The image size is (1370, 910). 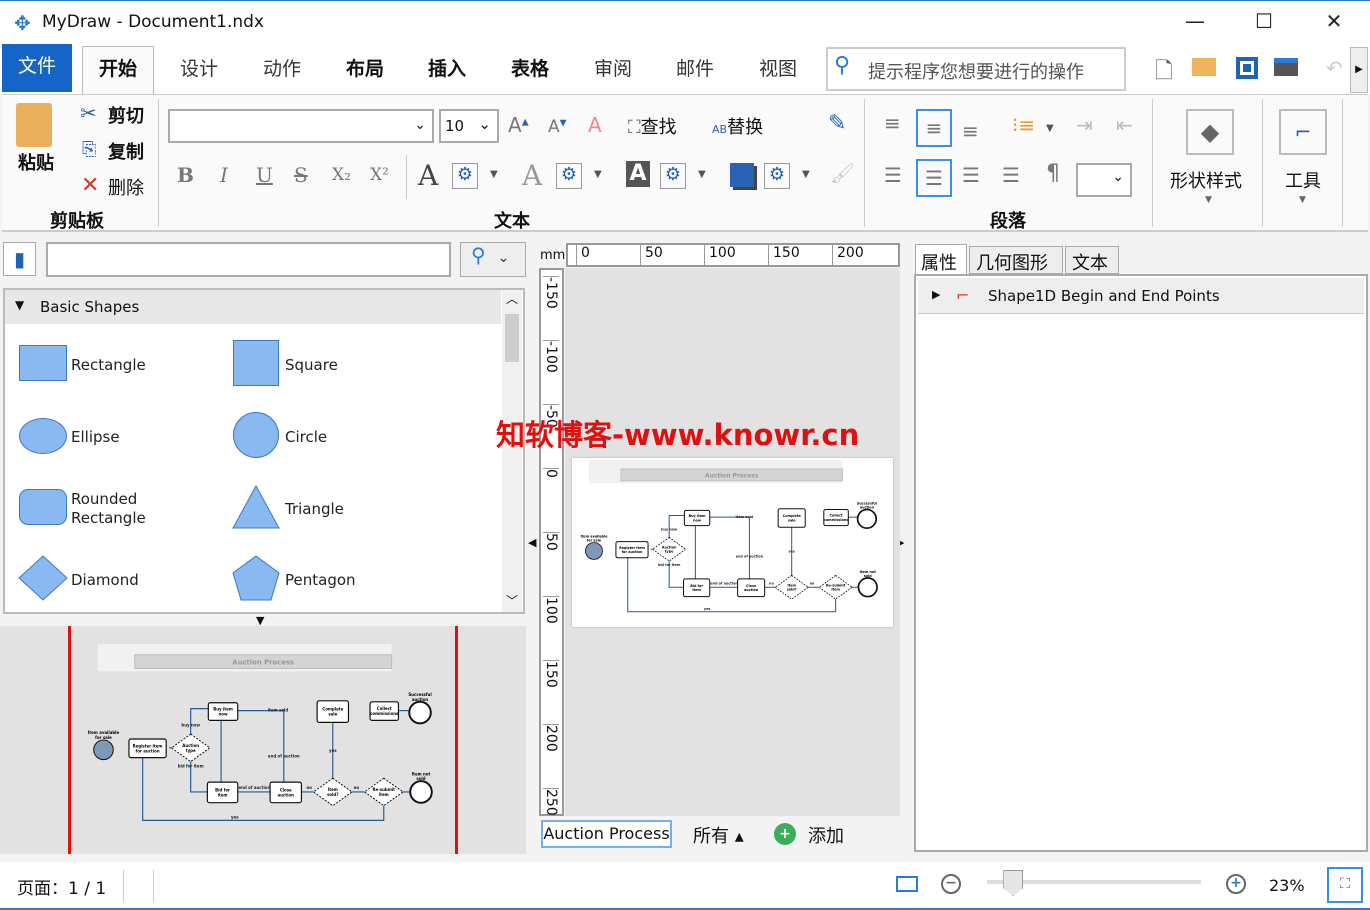 What do you see at coordinates (1053, 173) in the screenshot?
I see `pilcrow-button: ¶` at bounding box center [1053, 173].